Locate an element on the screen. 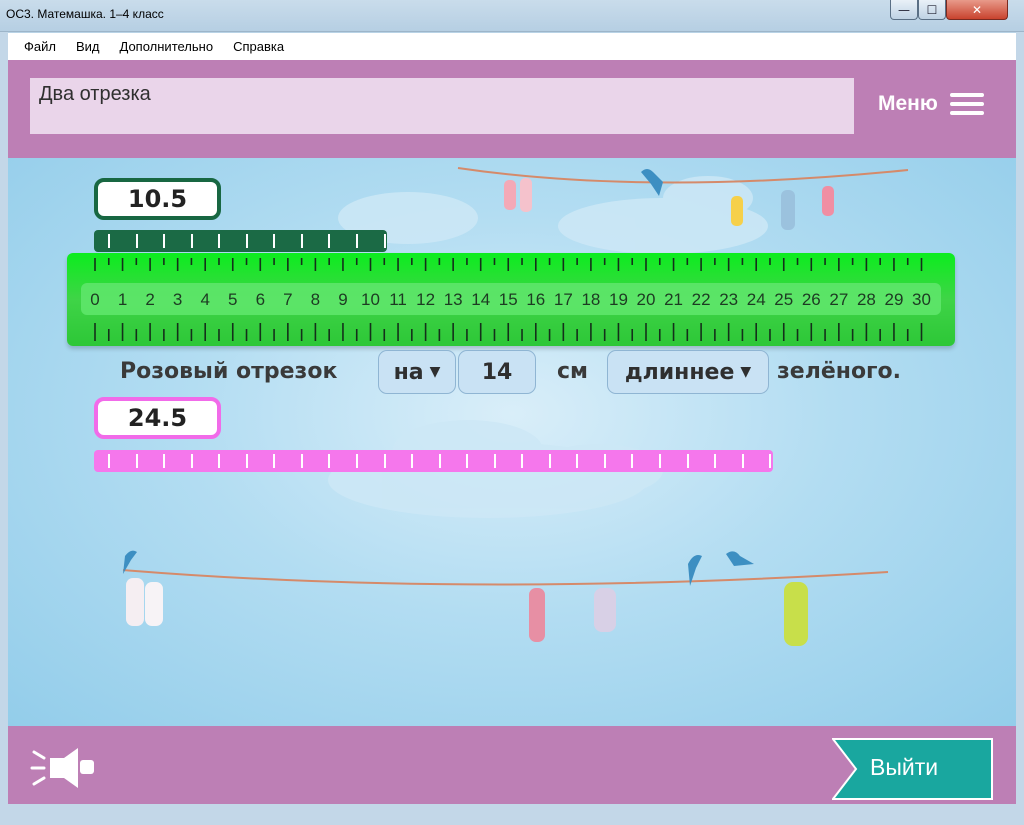  ruler-label: 23 is located at coordinates (728, 299).